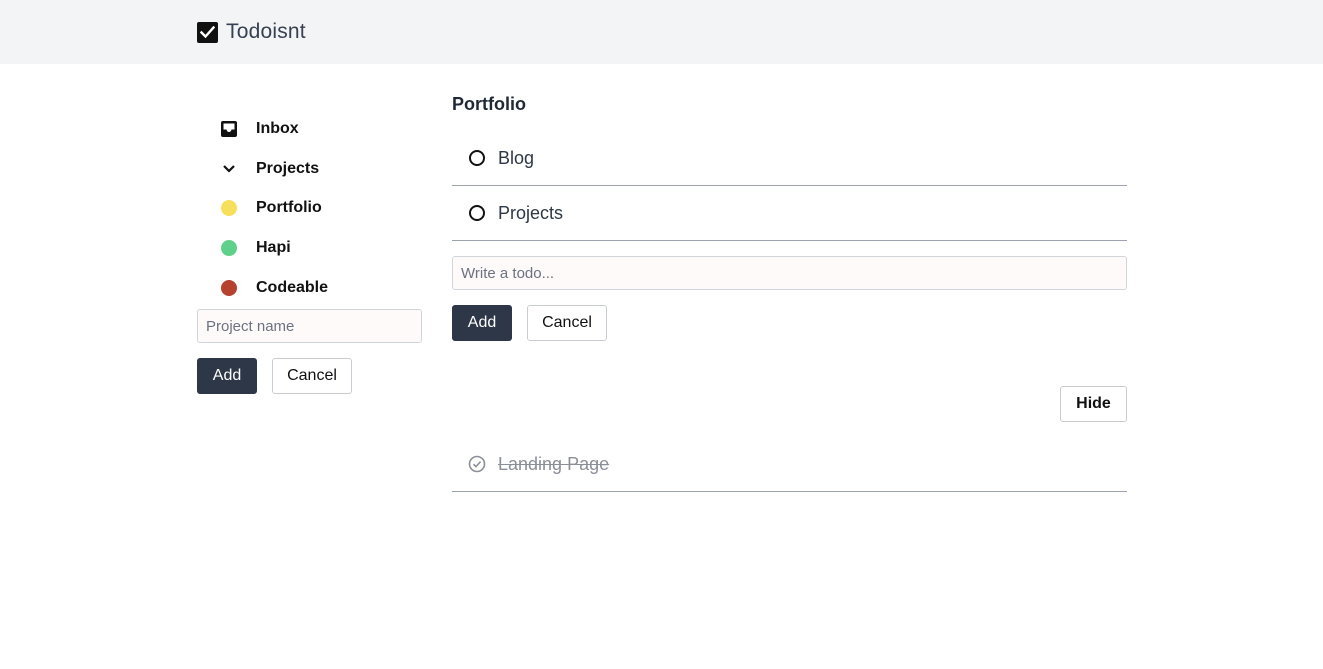 This screenshot has height=669, width=1323. I want to click on hide-completed-button: Hide, so click(1093, 404).